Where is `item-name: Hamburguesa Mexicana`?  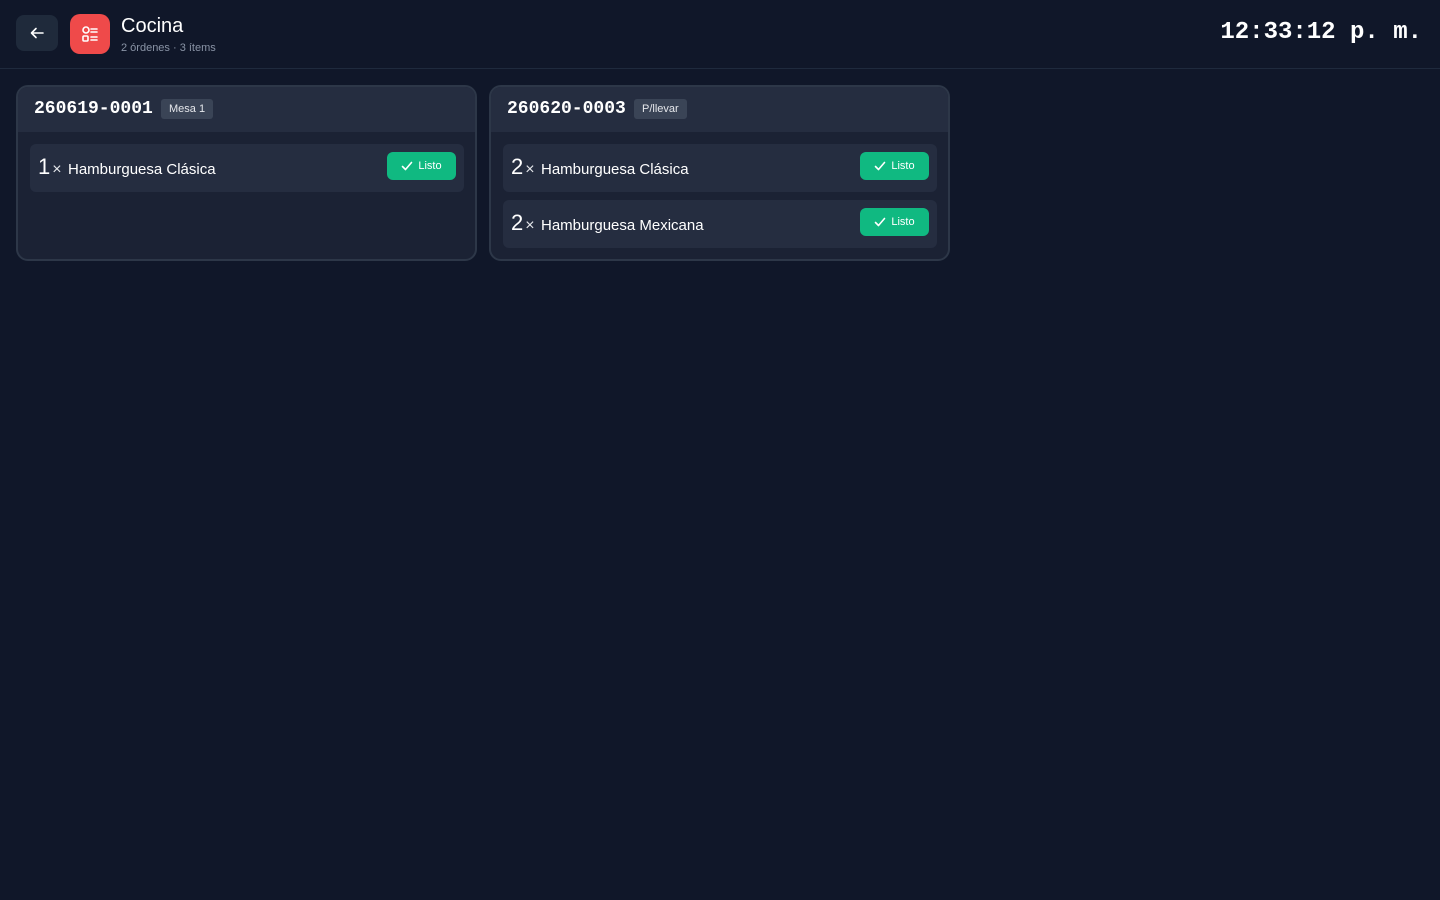 item-name: Hamburguesa Mexicana is located at coordinates (622, 225).